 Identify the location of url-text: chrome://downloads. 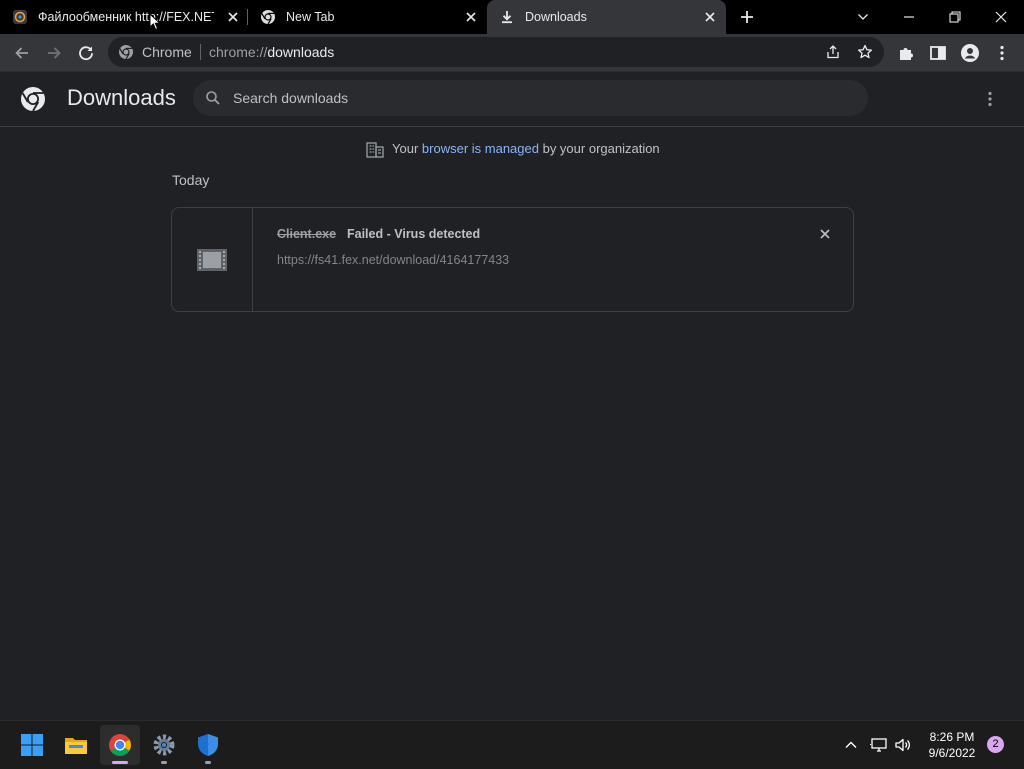
(271, 52).